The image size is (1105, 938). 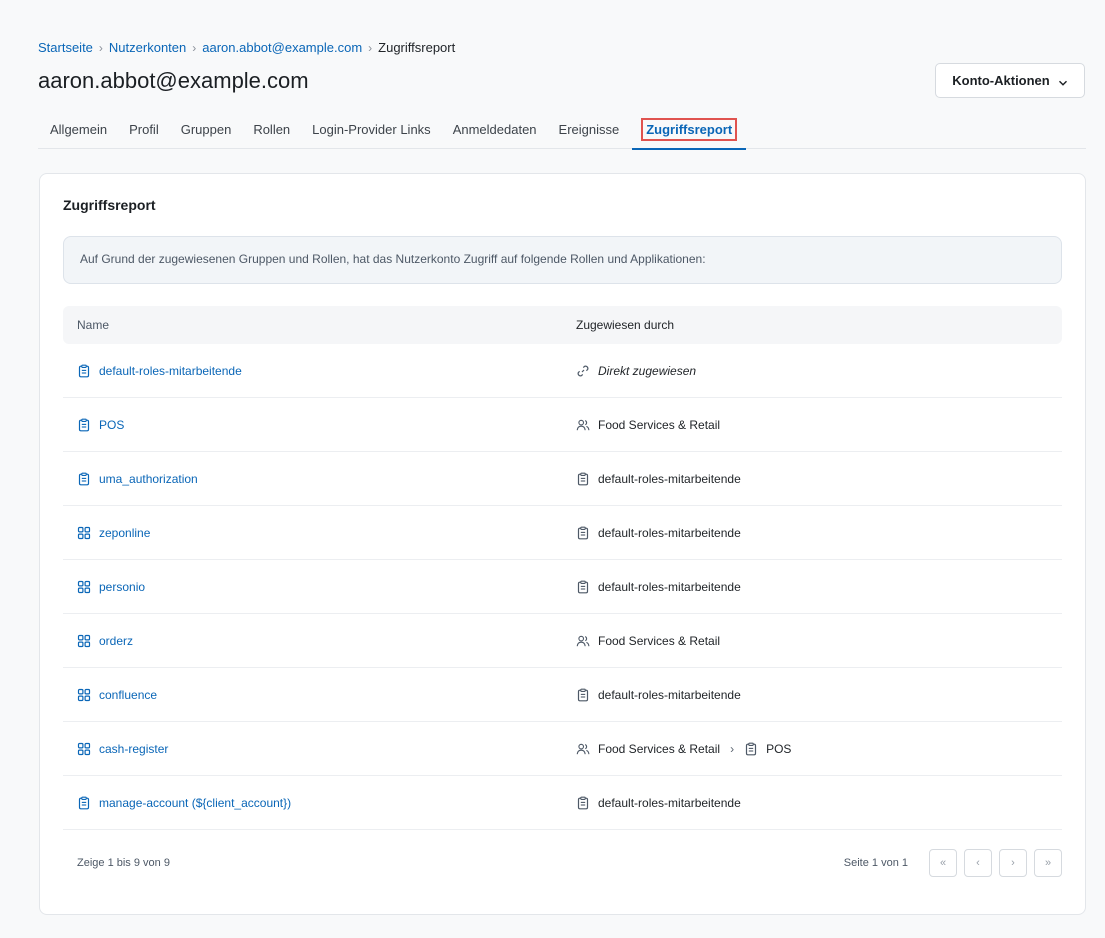 I want to click on tab-allgemein: Allgemein, so click(x=78, y=133).